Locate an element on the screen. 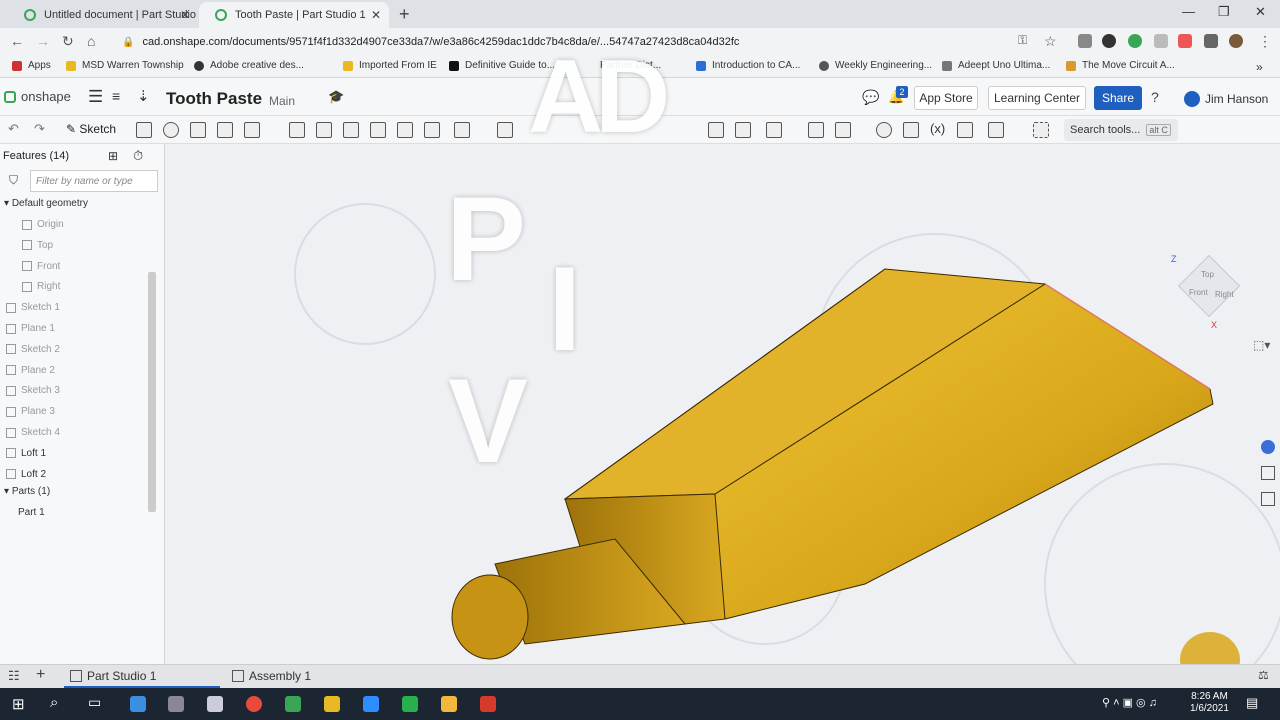  feature-item: Sketch 2 is located at coordinates (33, 349).